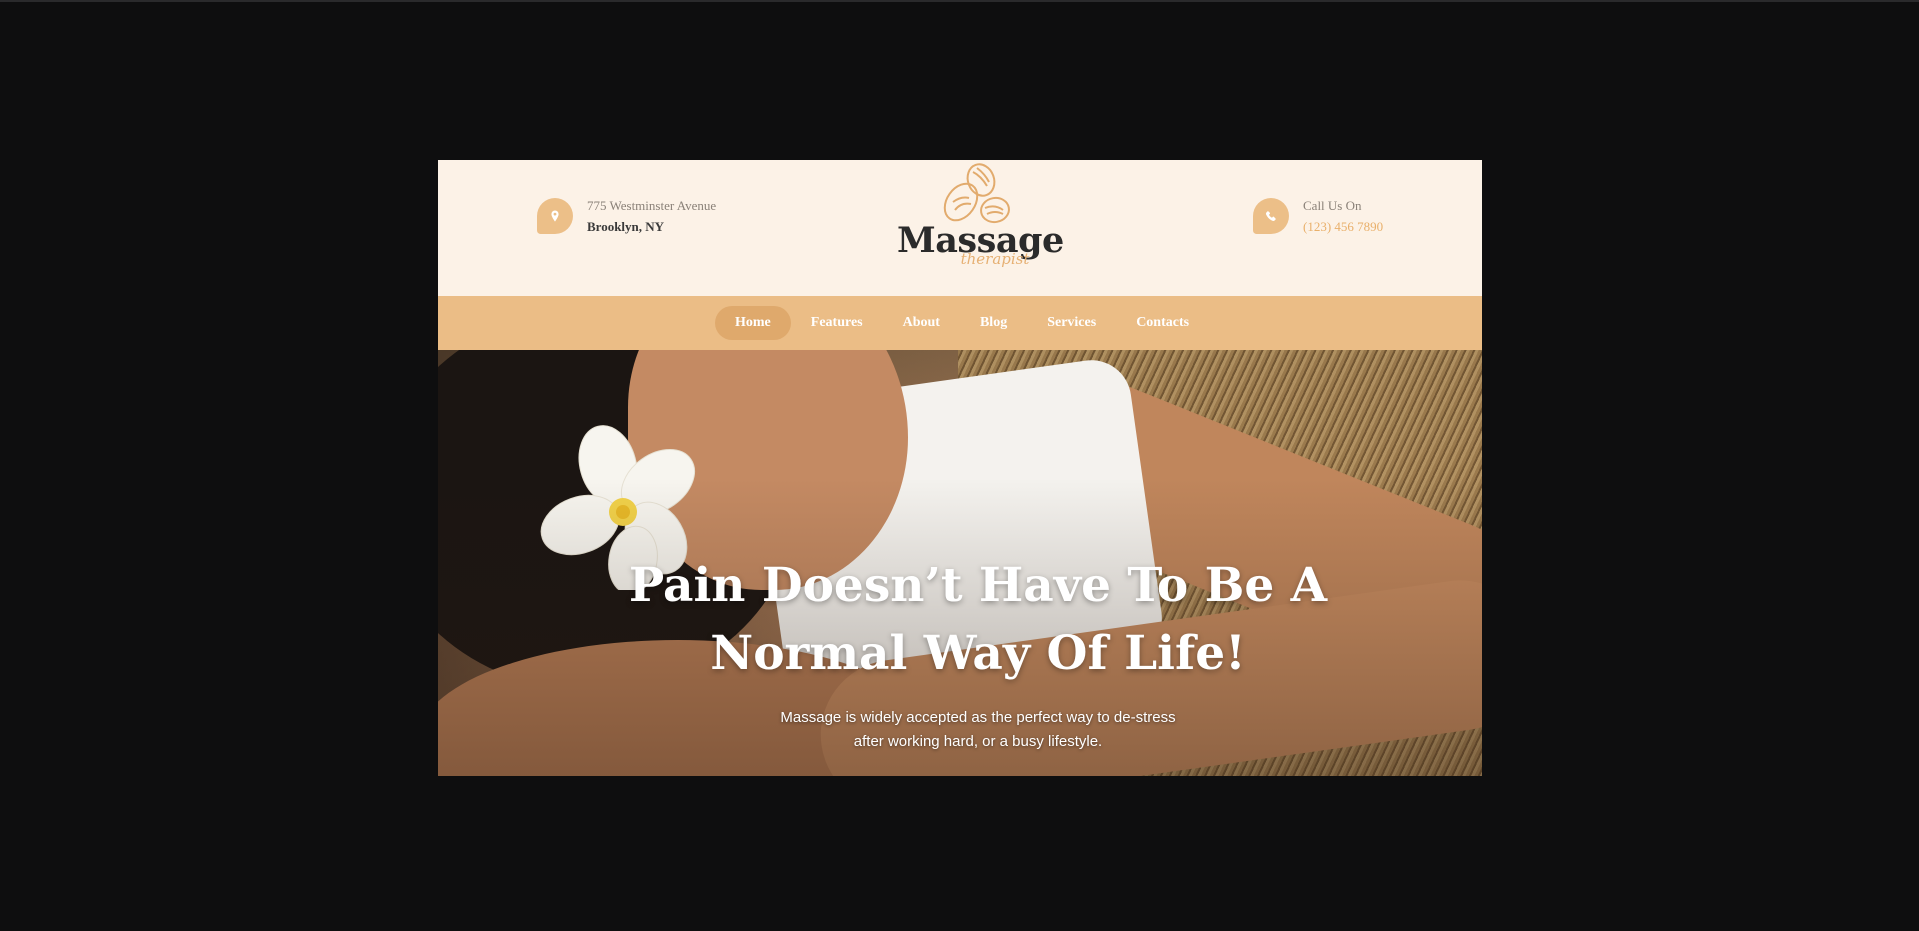  I want to click on phone-block: Call Us On (123) 456 7890, so click(1318, 217).